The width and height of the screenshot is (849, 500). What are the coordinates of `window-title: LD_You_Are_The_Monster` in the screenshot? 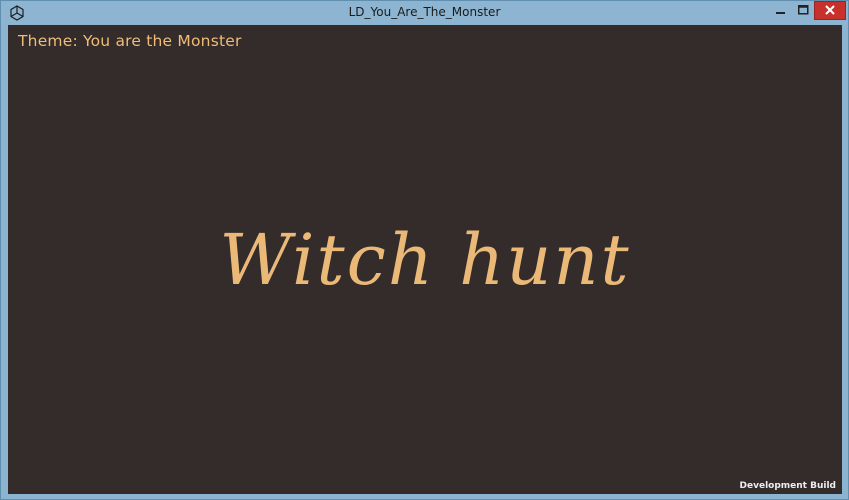 It's located at (424, 12).